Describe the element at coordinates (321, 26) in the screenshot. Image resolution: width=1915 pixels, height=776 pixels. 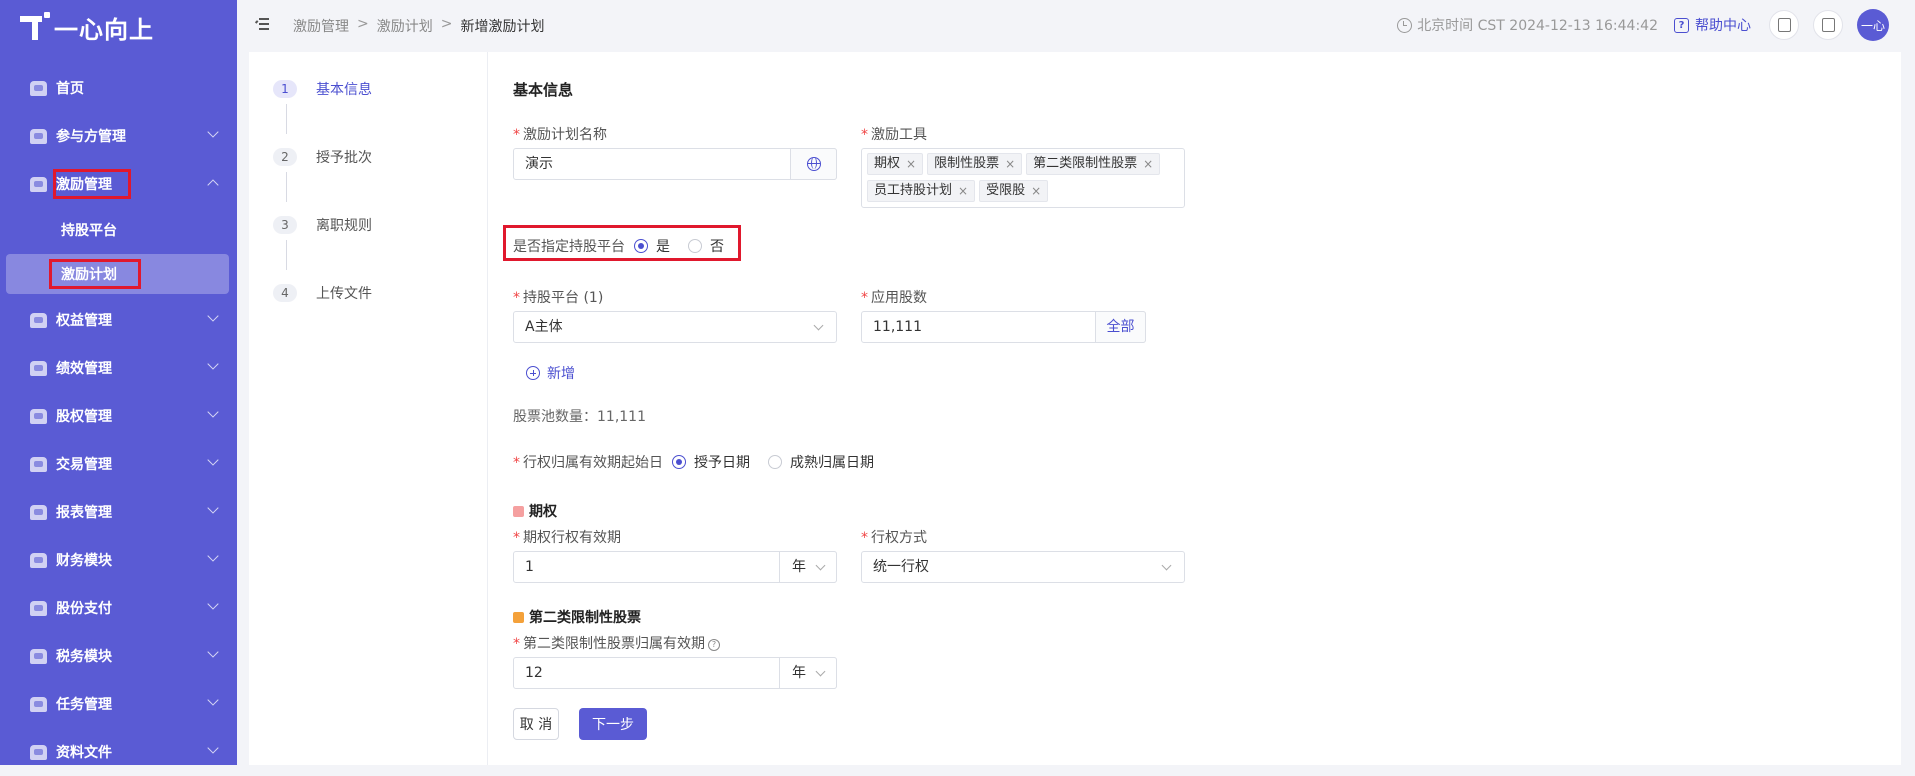
I see `breadcrumb-item: 激励管理` at that location.